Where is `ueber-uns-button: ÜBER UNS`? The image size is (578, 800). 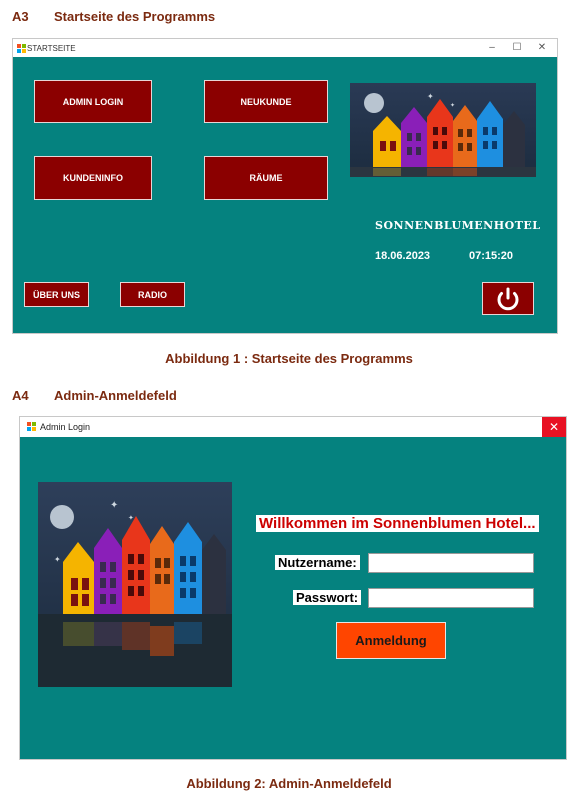
ueber-uns-button: ÜBER UNS is located at coordinates (56, 294).